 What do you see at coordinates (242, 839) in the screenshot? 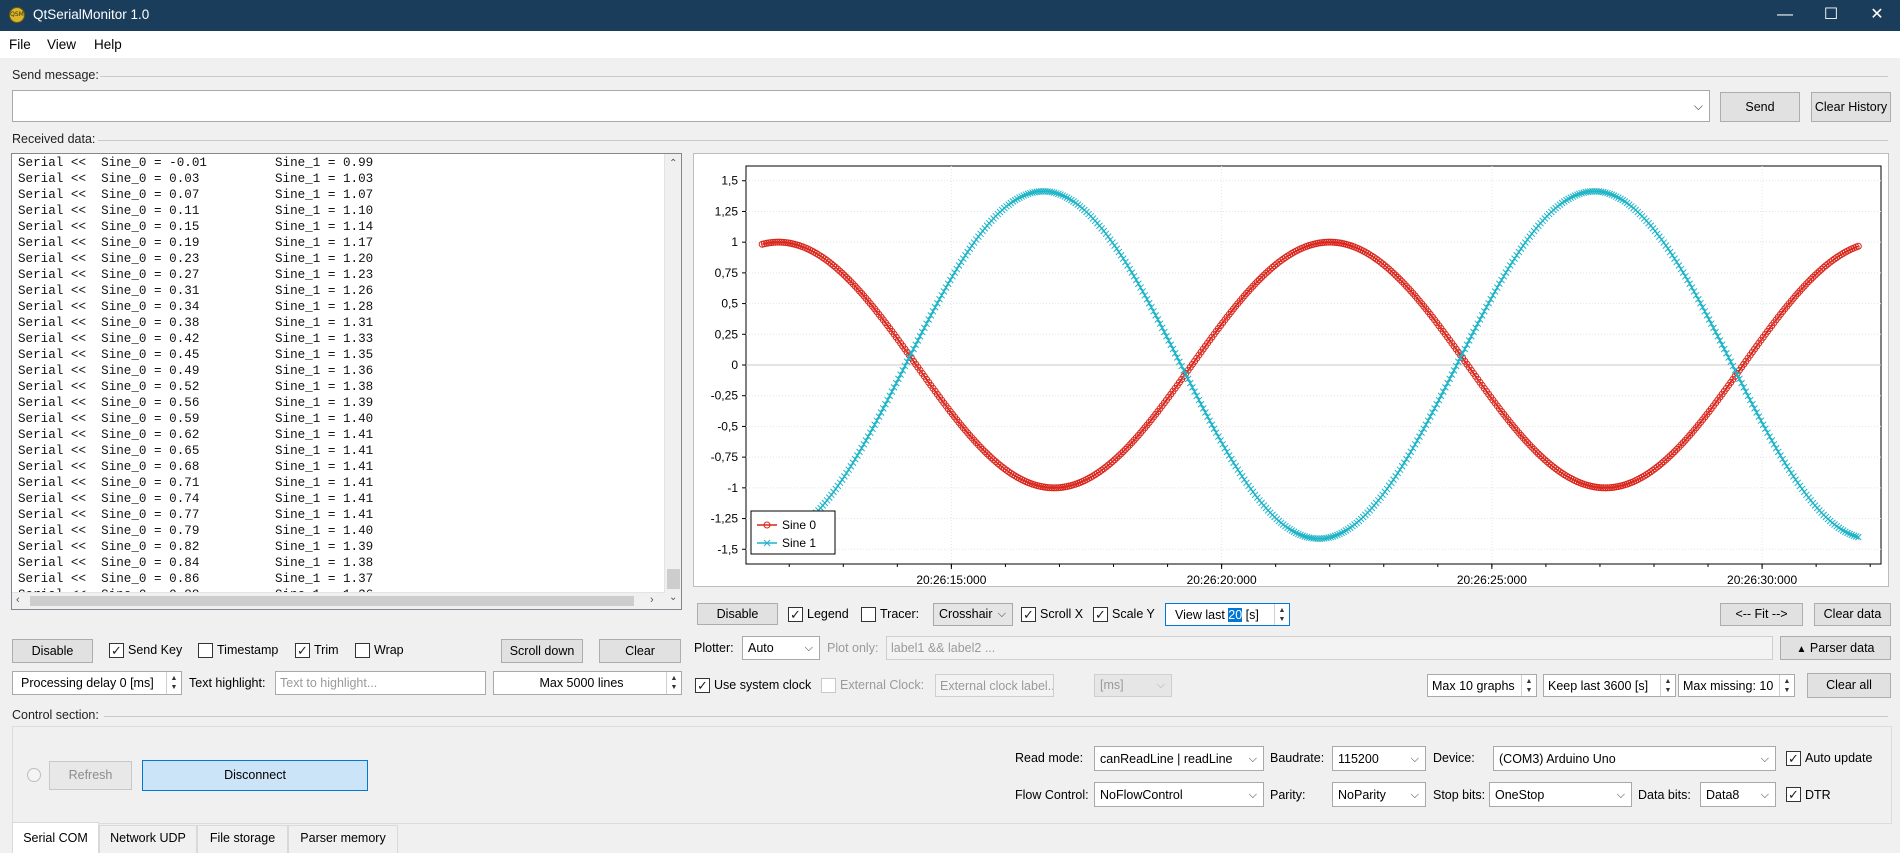
I see `tab-file-storage: File storage` at bounding box center [242, 839].